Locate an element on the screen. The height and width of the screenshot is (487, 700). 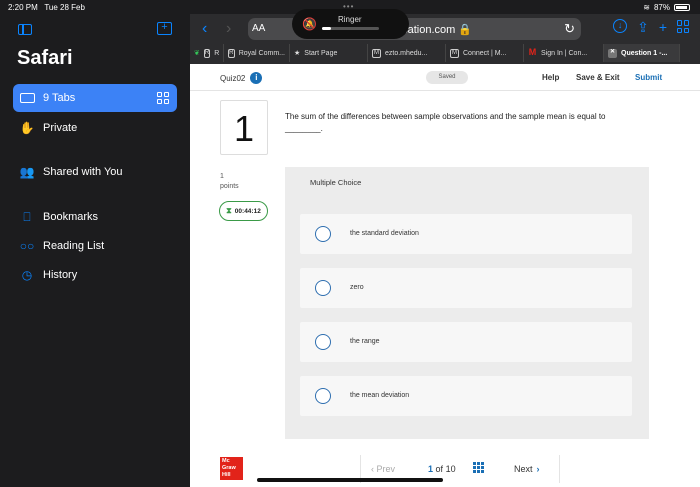
battery-percent: 87% is located at coordinates (661, 7).